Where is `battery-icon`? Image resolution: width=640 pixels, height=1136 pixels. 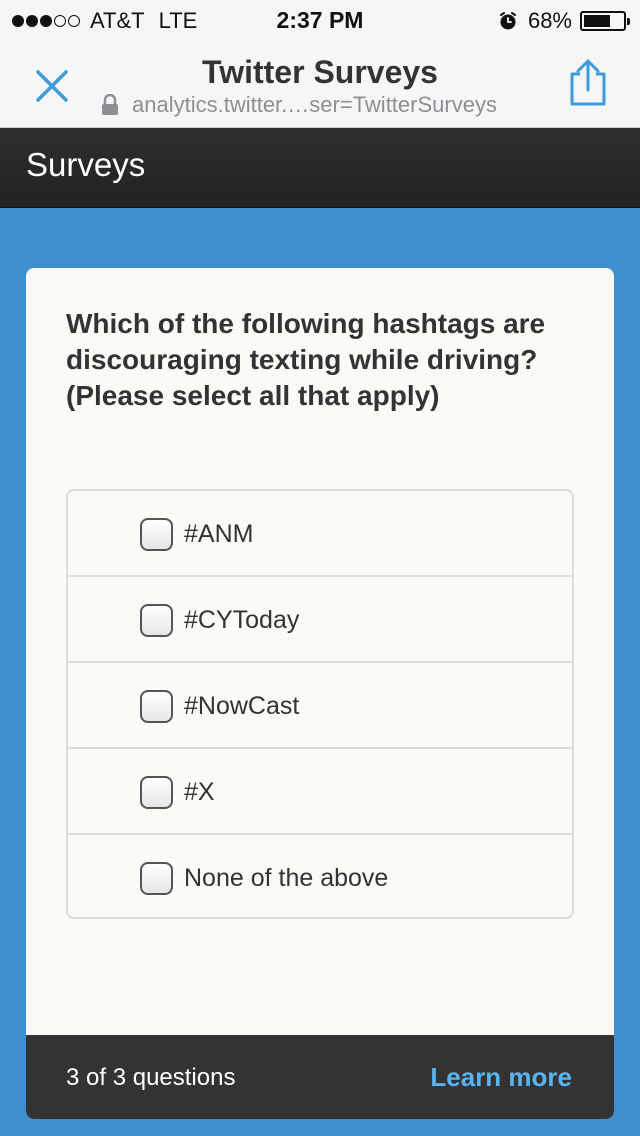 battery-icon is located at coordinates (605, 21).